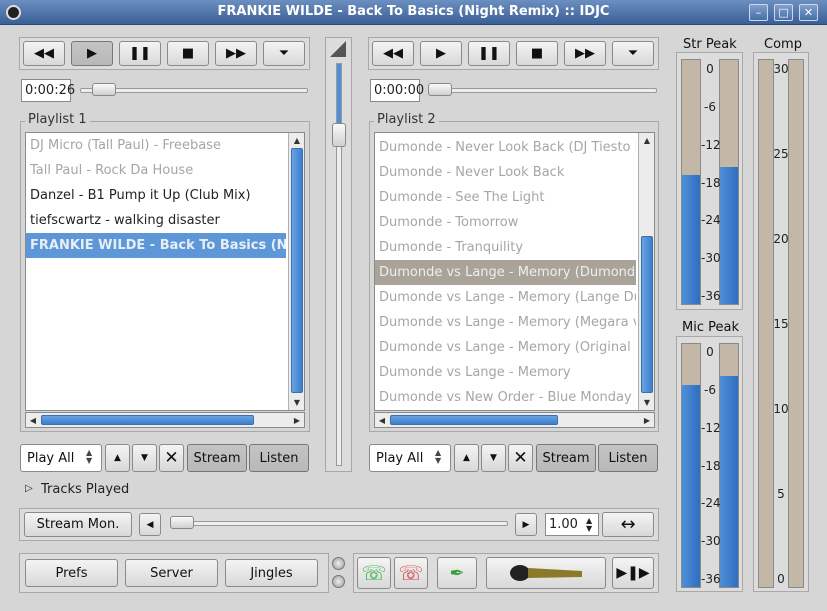 This screenshot has width=827, height=611. Describe the element at coordinates (711, 220) in the screenshot. I see `meter-scale-label: -24` at that location.